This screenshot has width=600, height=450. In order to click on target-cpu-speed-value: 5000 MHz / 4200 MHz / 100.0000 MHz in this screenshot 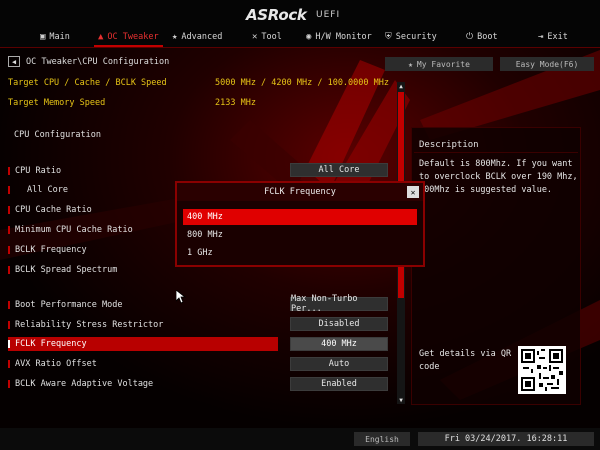, I will do `click(302, 83)`.